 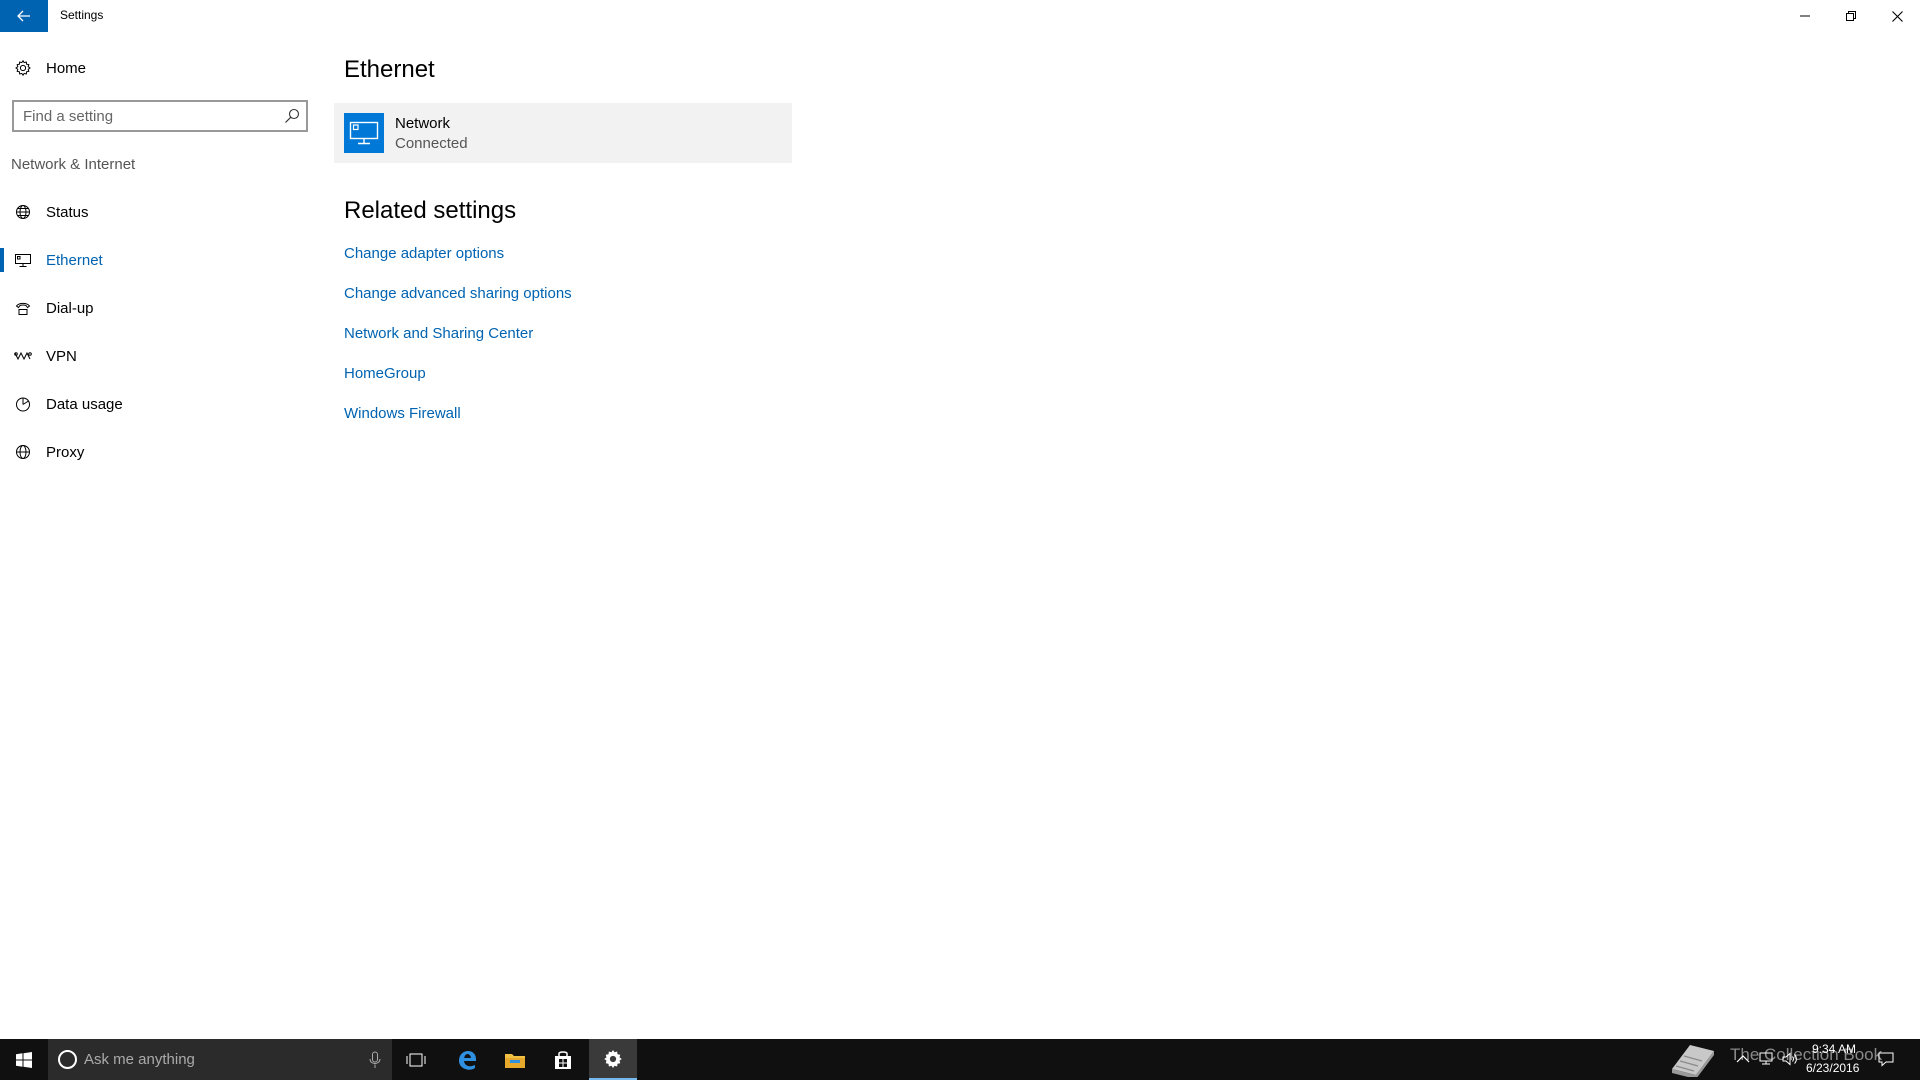 I want to click on link-homegroup: HomeGroup, so click(x=385, y=373).